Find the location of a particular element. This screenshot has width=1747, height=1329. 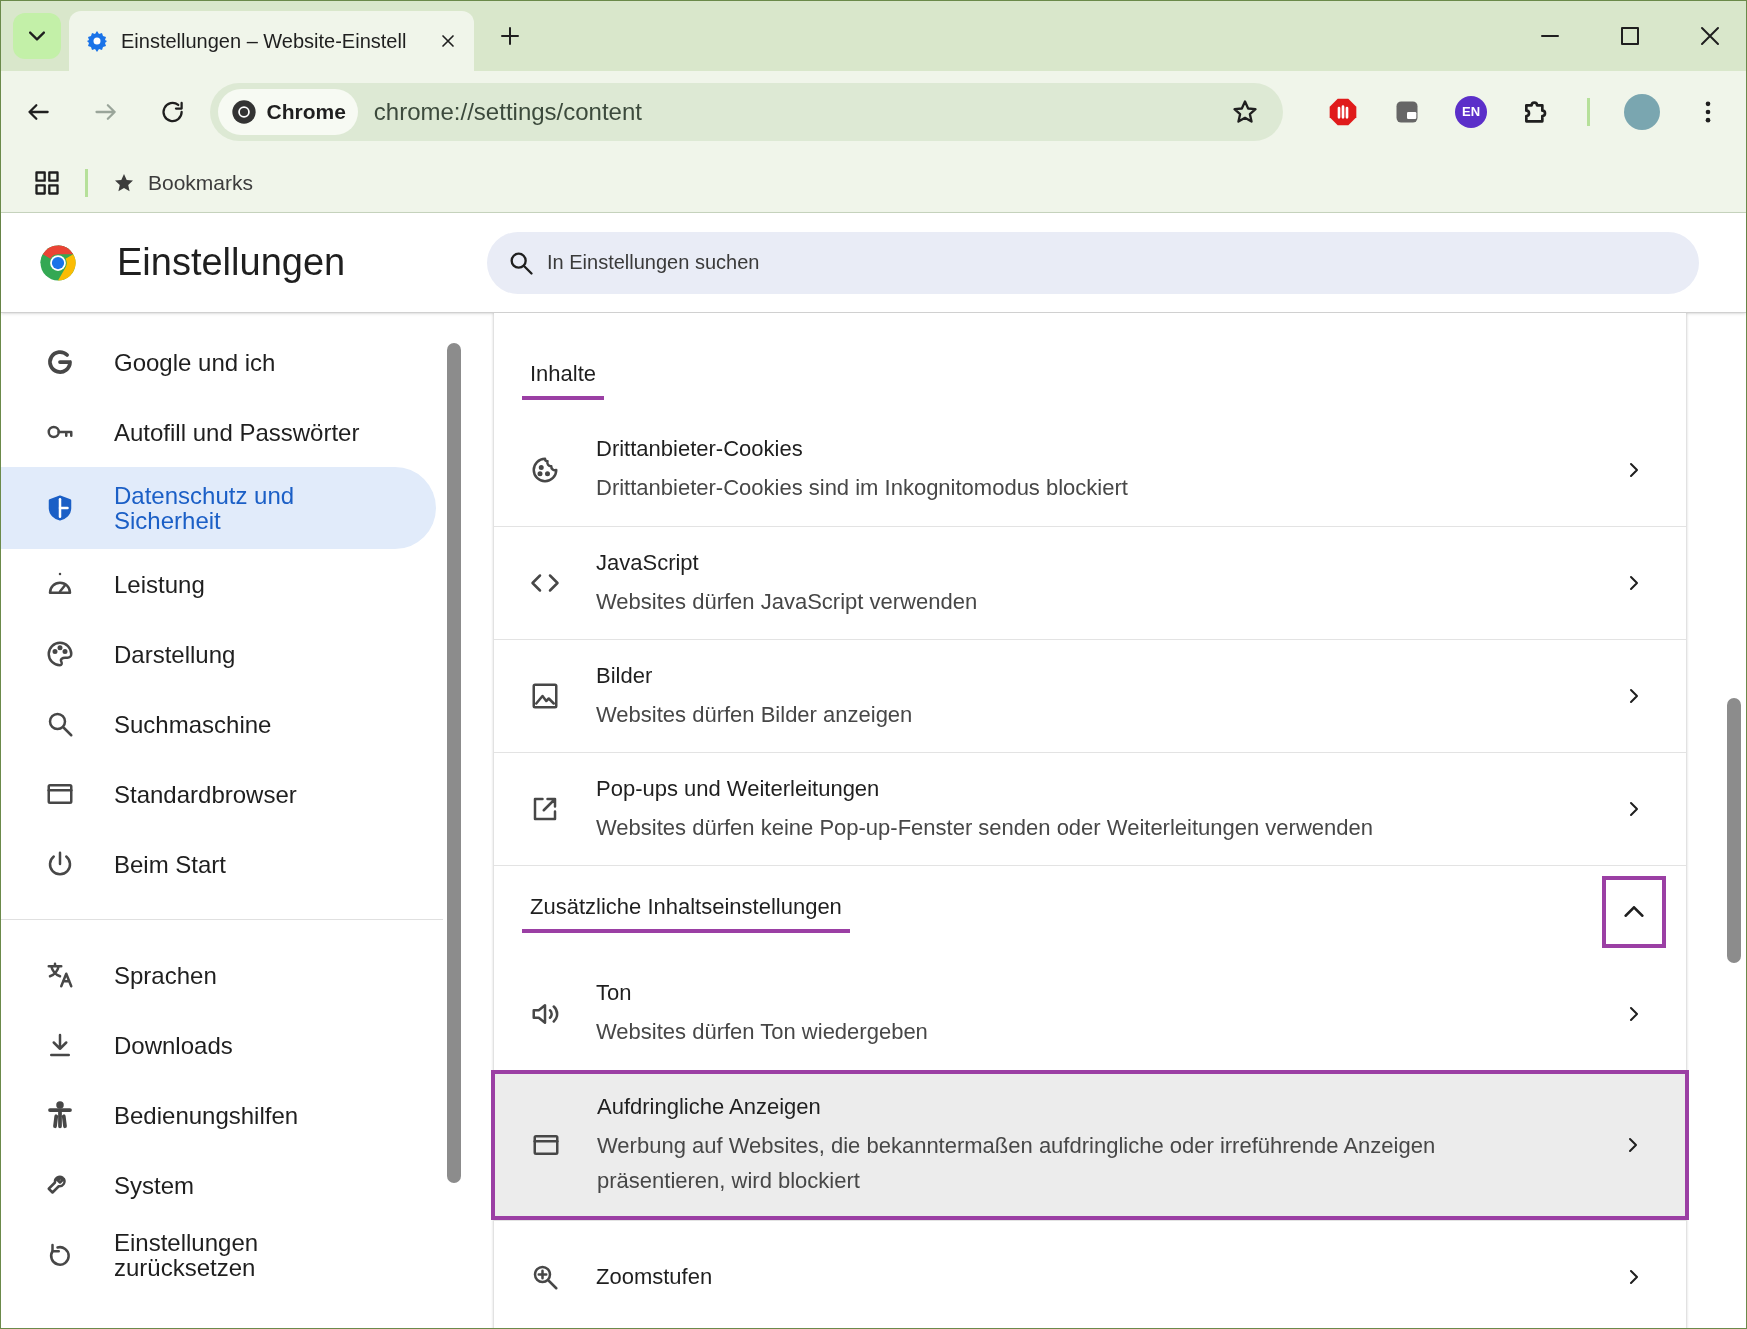

url-text: chrome://settings/content is located at coordinates (508, 112).